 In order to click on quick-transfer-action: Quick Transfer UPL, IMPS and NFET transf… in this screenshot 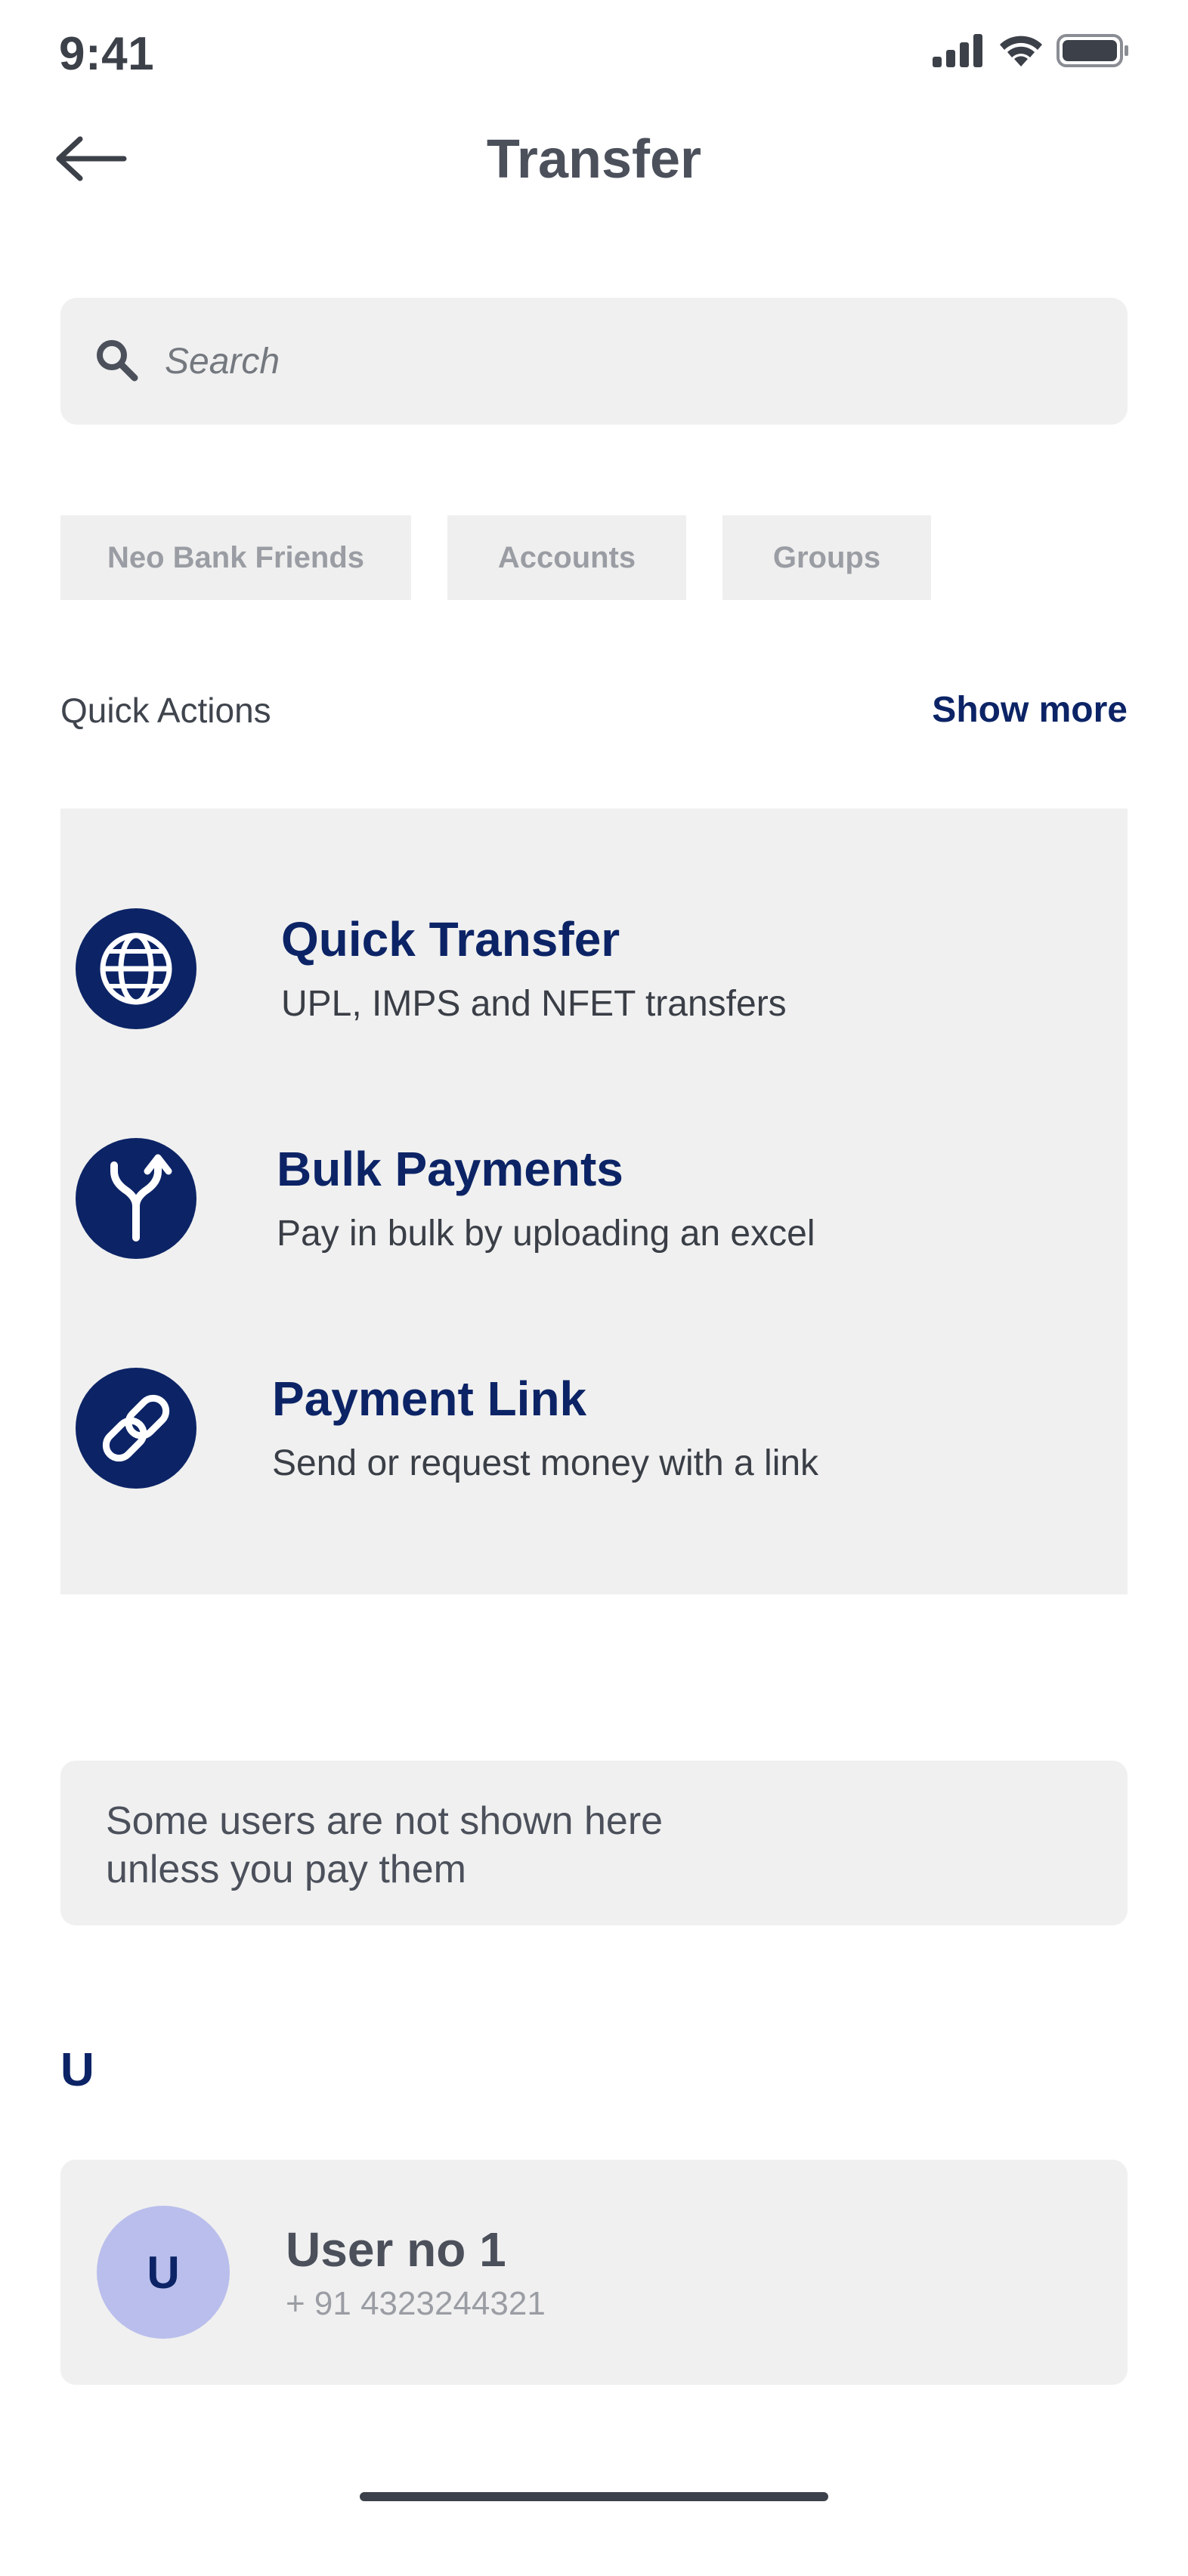, I will do `click(529, 969)`.